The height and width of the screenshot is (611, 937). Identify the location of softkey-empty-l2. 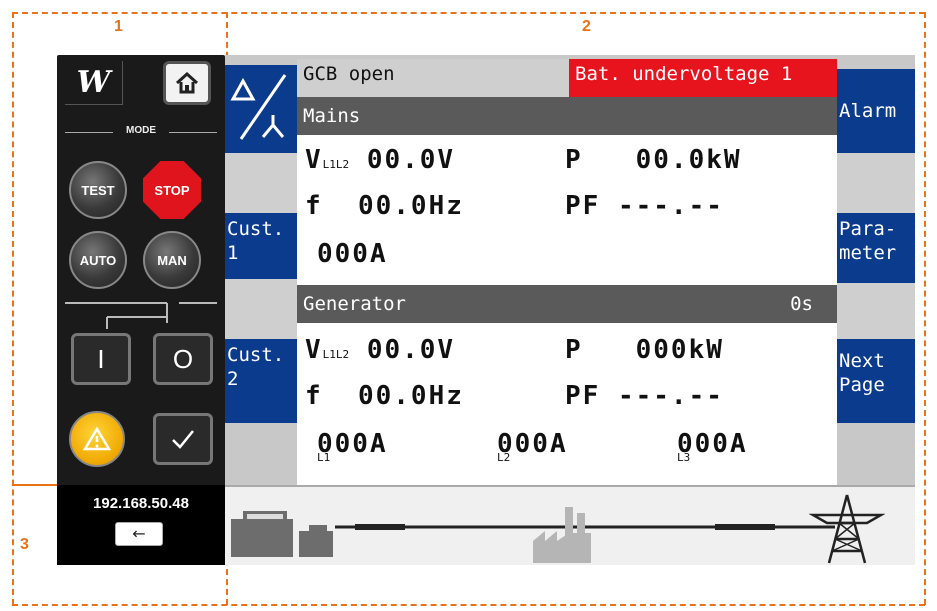
(261, 309).